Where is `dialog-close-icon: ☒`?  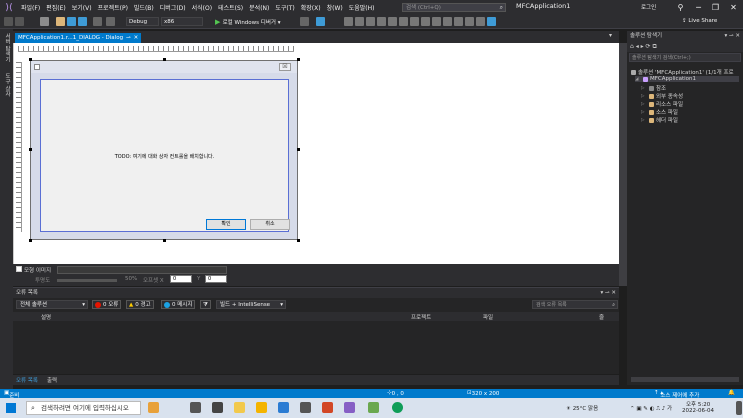 dialog-close-icon: ☒ is located at coordinates (285, 67).